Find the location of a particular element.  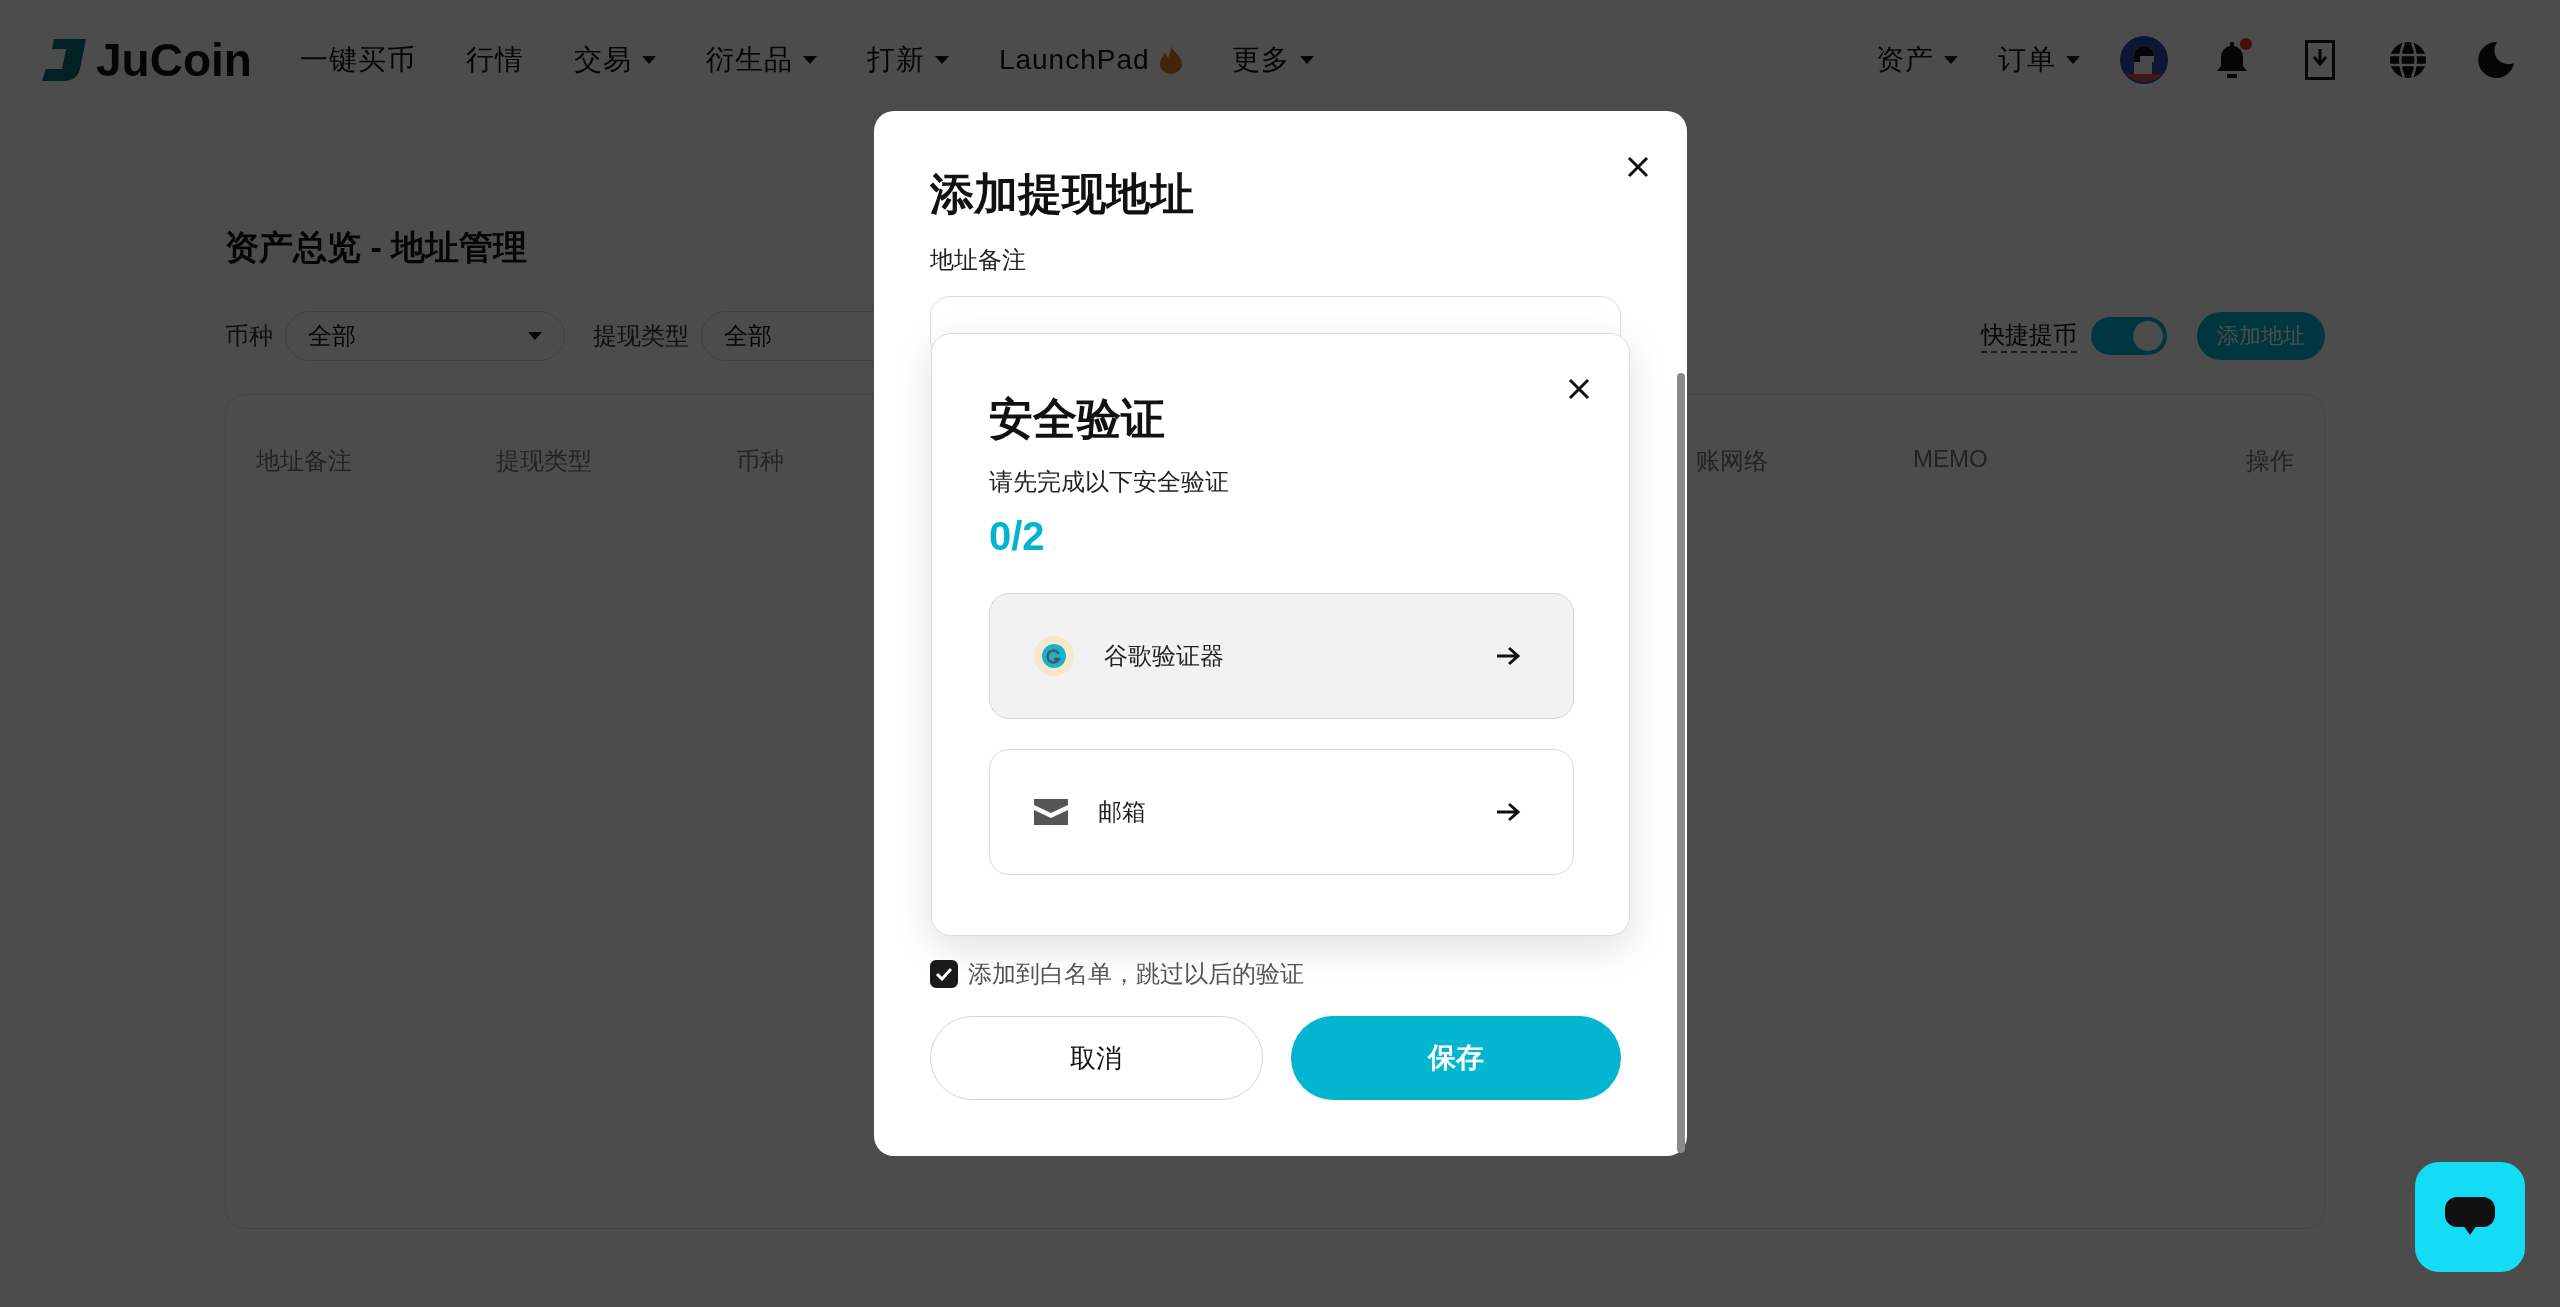

dialog-title: 添加提现地址 is located at coordinates (1062, 194).